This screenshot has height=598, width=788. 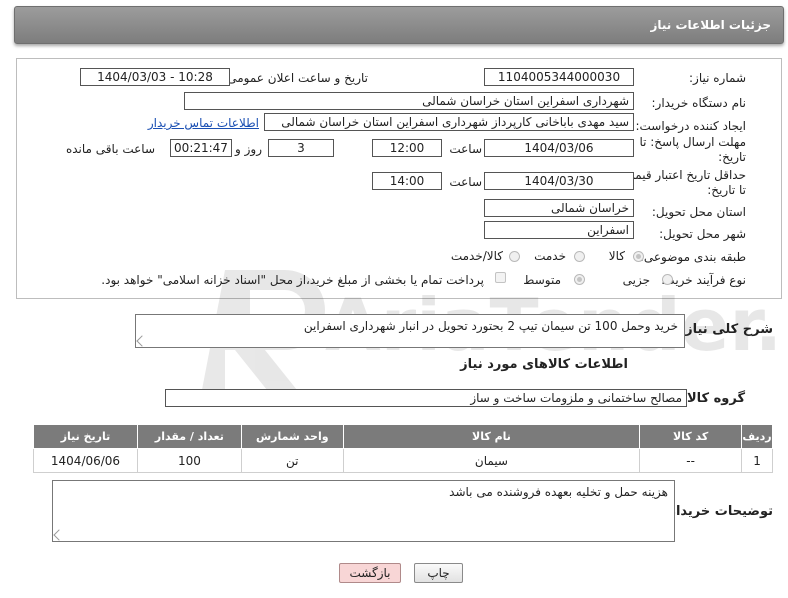 What do you see at coordinates (559, 77) in the screenshot?
I see `need-number-field: 1104005344000030` at bounding box center [559, 77].